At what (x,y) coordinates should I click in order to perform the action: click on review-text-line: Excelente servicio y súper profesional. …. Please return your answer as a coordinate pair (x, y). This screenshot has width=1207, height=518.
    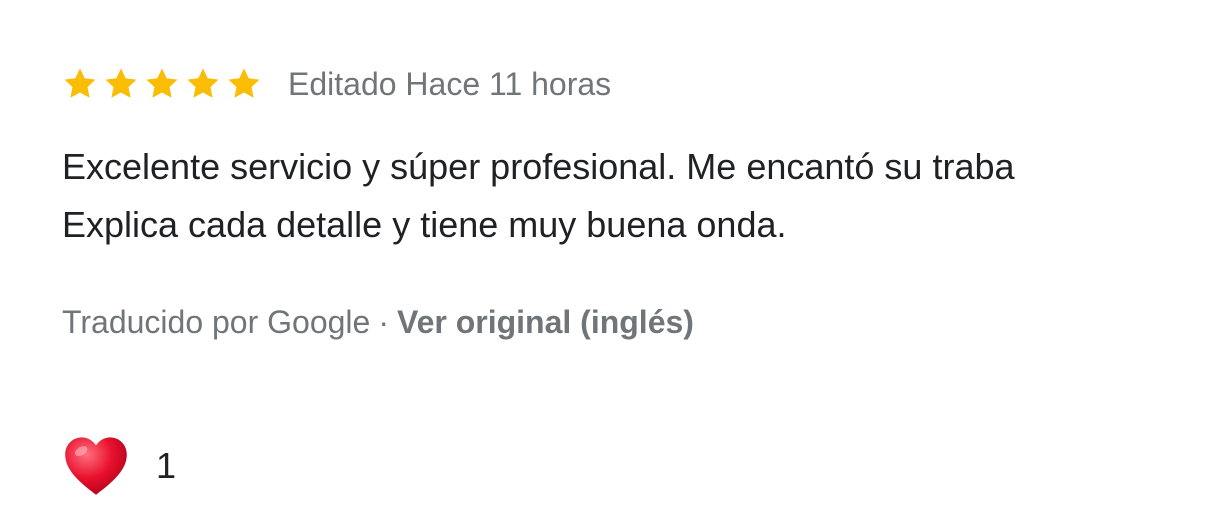
    Looking at the image, I should click on (538, 166).